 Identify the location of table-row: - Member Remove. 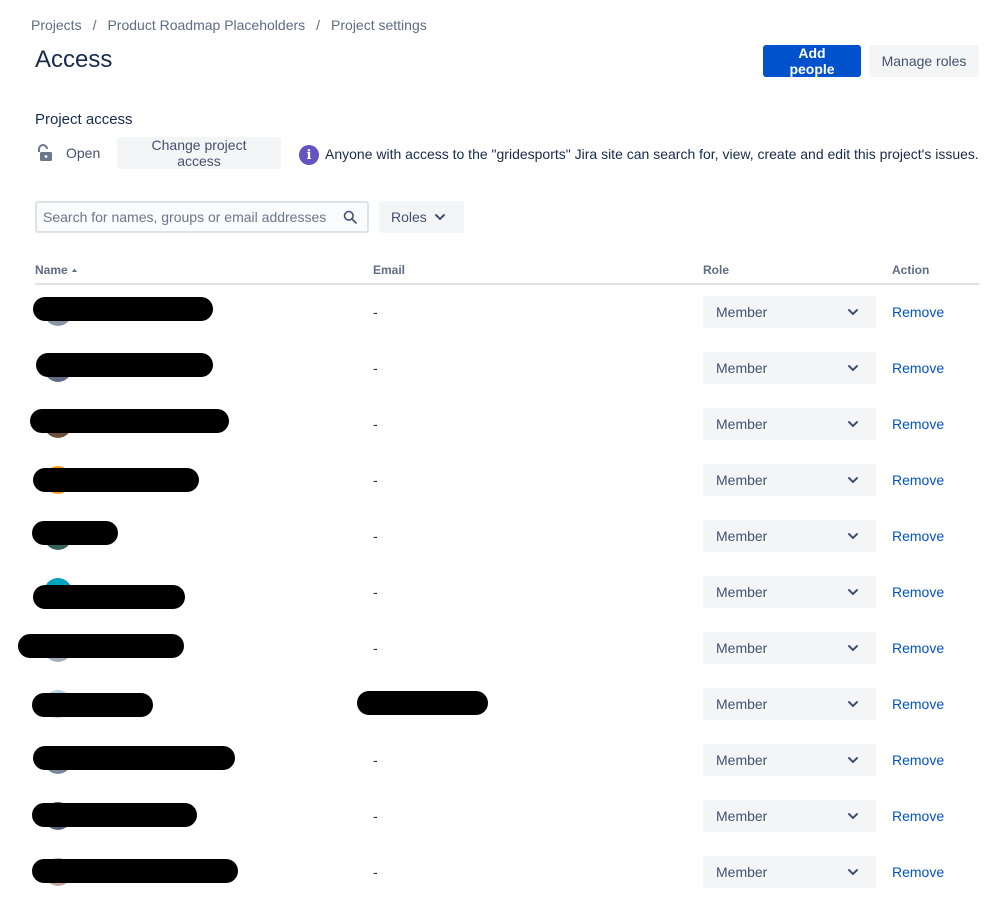
(495, 536).